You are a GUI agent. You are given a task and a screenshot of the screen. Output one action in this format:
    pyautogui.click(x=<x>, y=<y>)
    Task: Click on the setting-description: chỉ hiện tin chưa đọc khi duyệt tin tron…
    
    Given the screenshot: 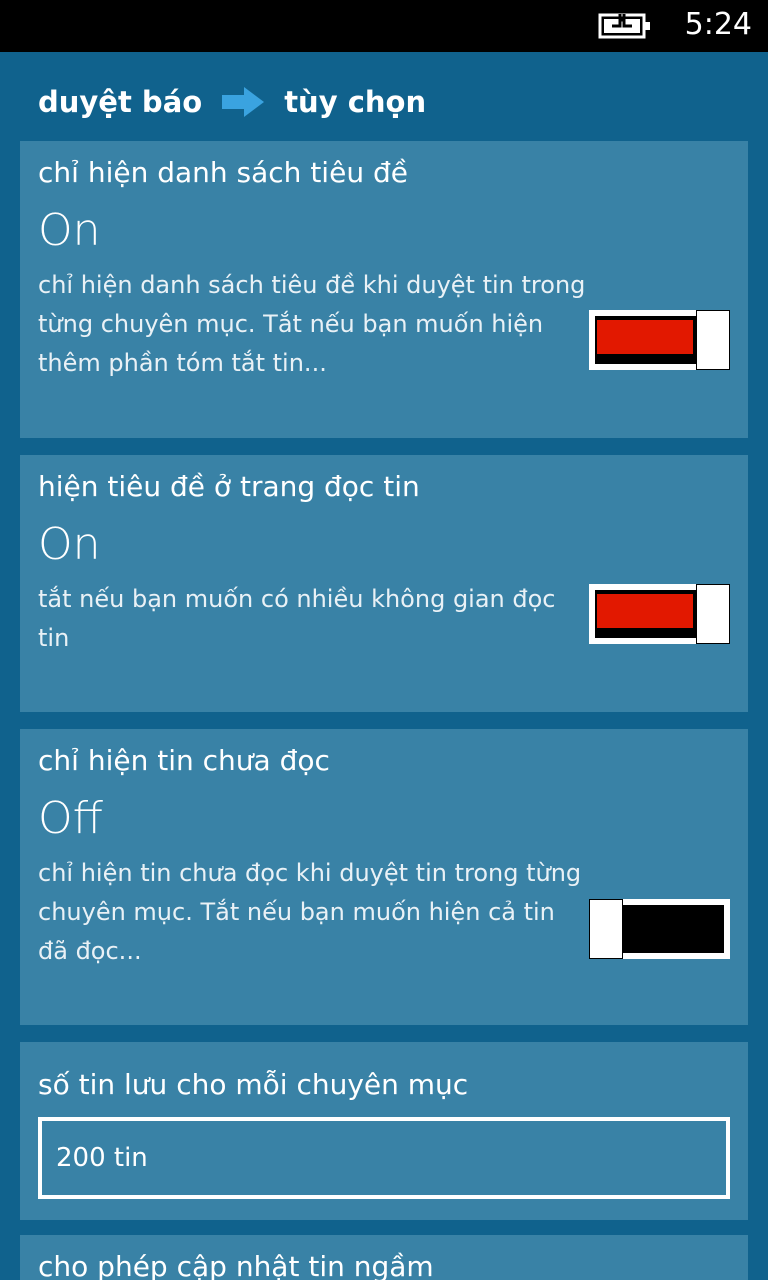 What is the action you would take?
    pyautogui.click(x=310, y=912)
    